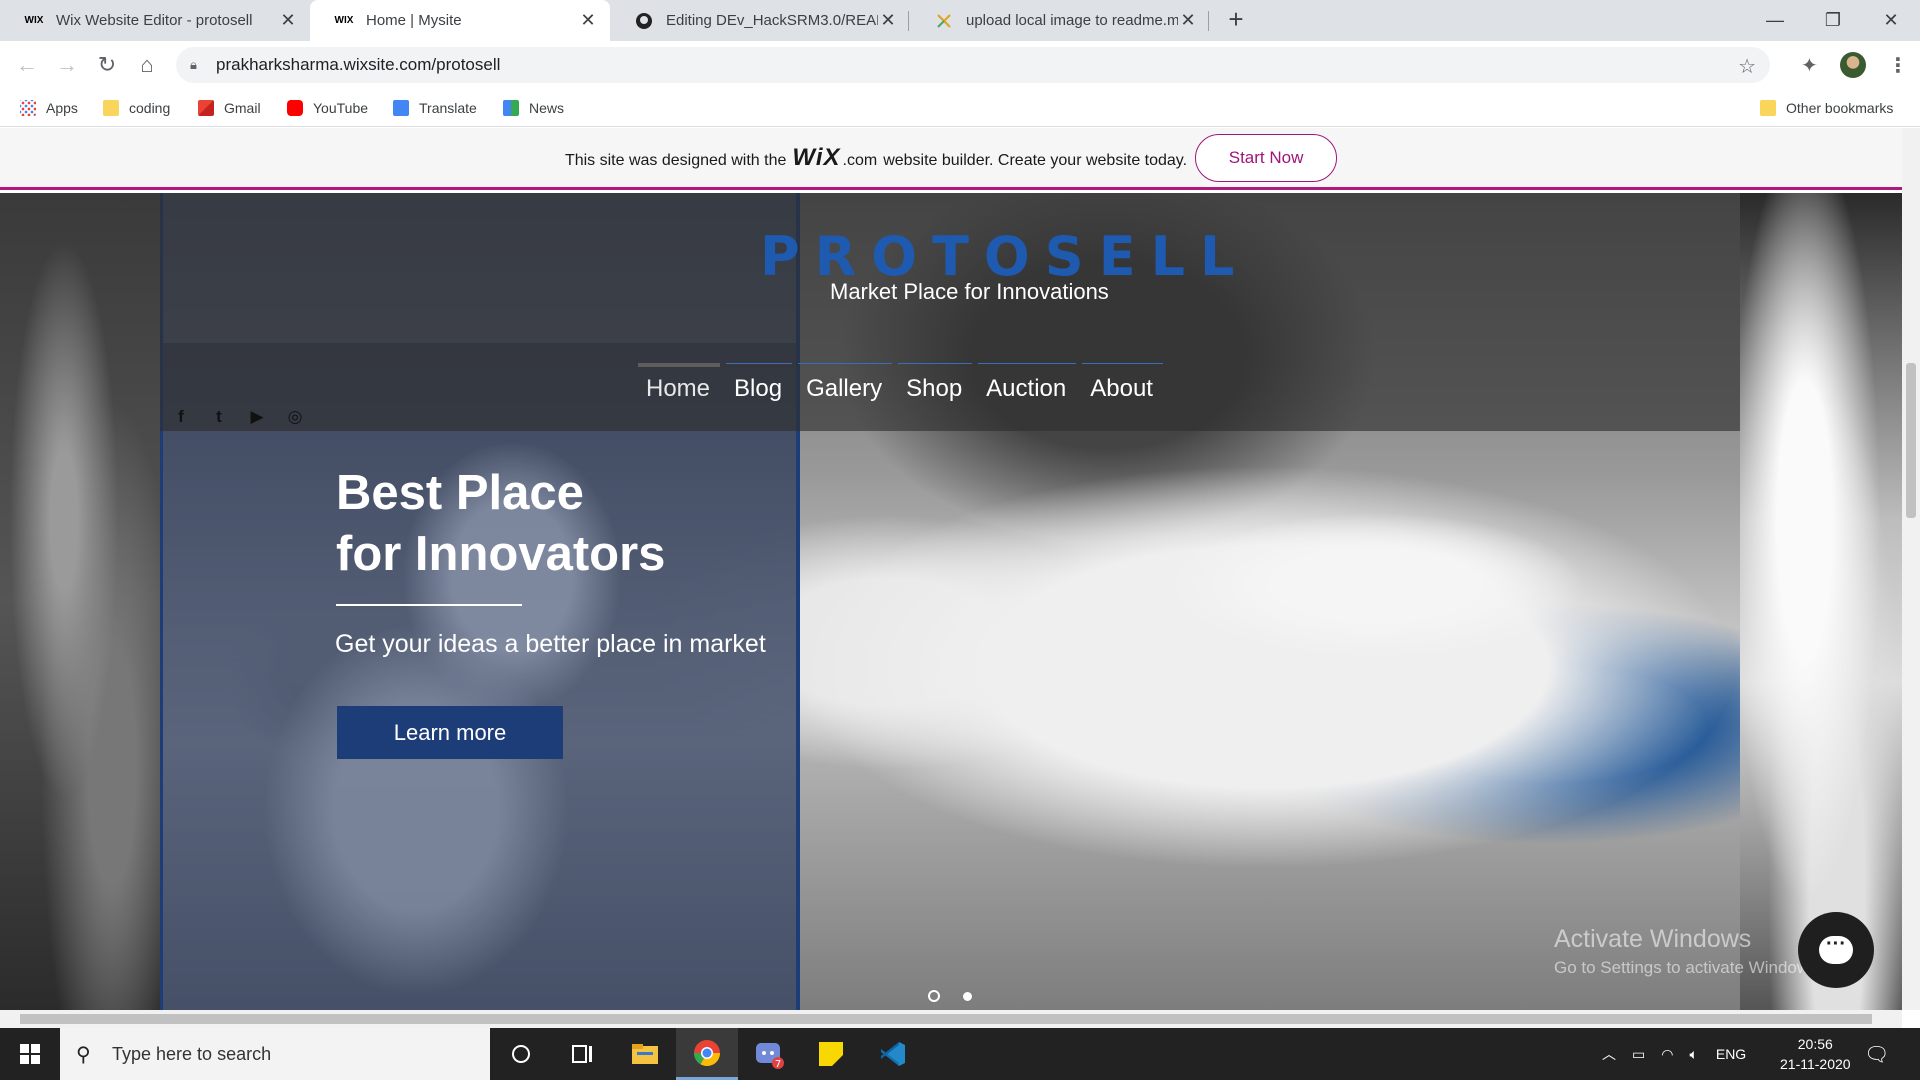  What do you see at coordinates (1840, 108) in the screenshot?
I see `bookmark-label: Other bookmarks` at bounding box center [1840, 108].